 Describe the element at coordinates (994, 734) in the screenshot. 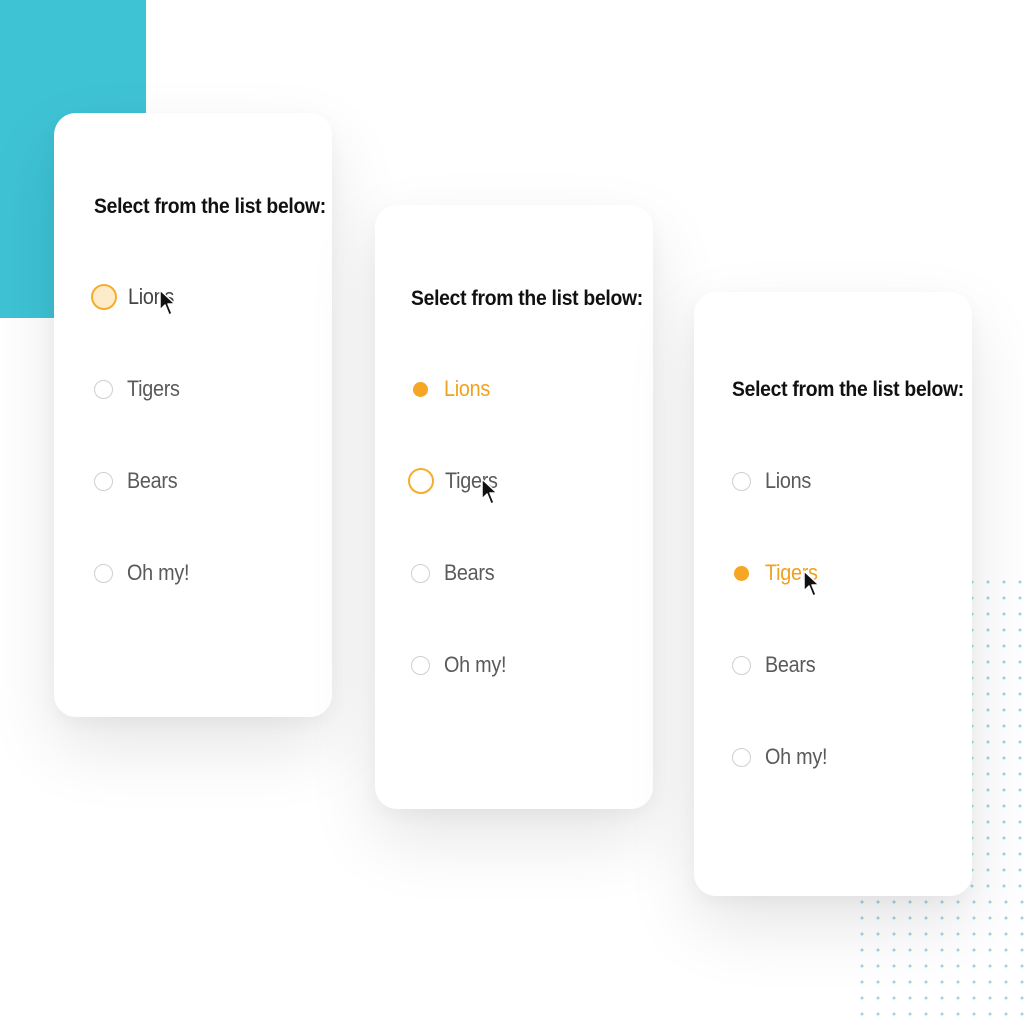

I see `dot-pattern-decoration` at that location.